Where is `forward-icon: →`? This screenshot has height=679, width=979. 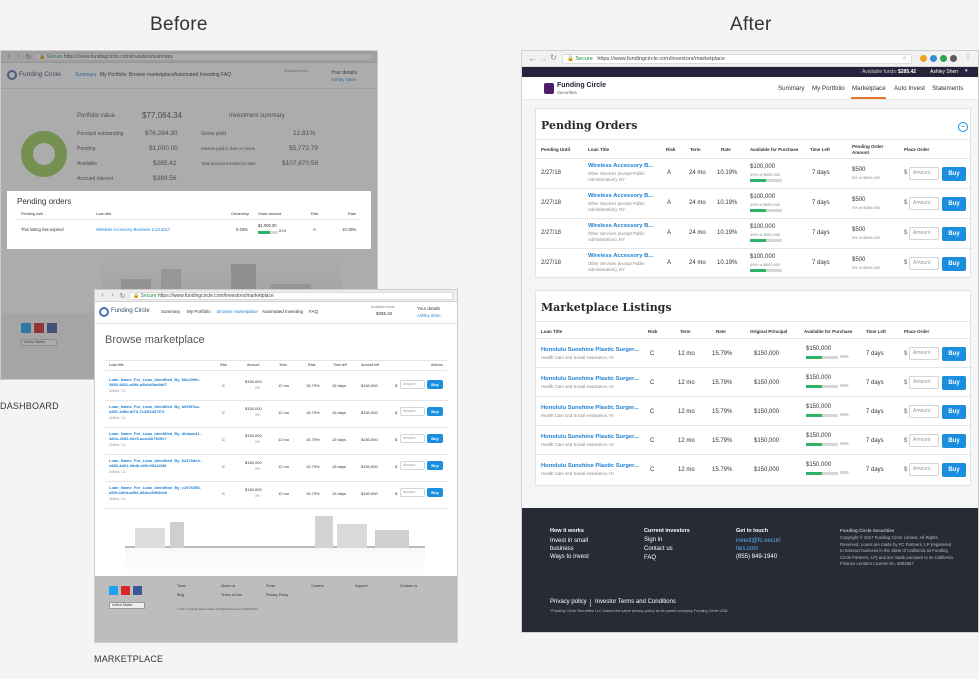
forward-icon: → is located at coordinates (543, 58).